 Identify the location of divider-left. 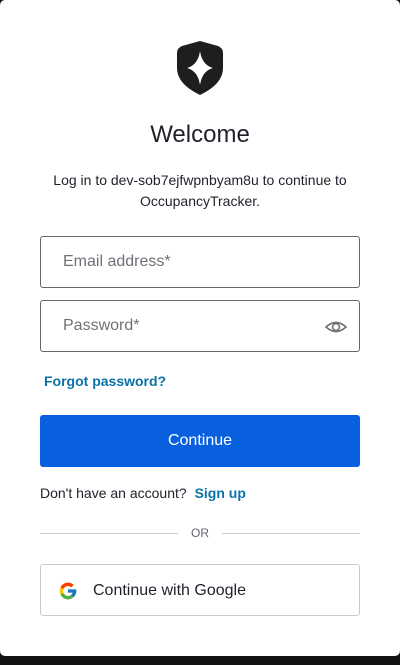
(109, 533).